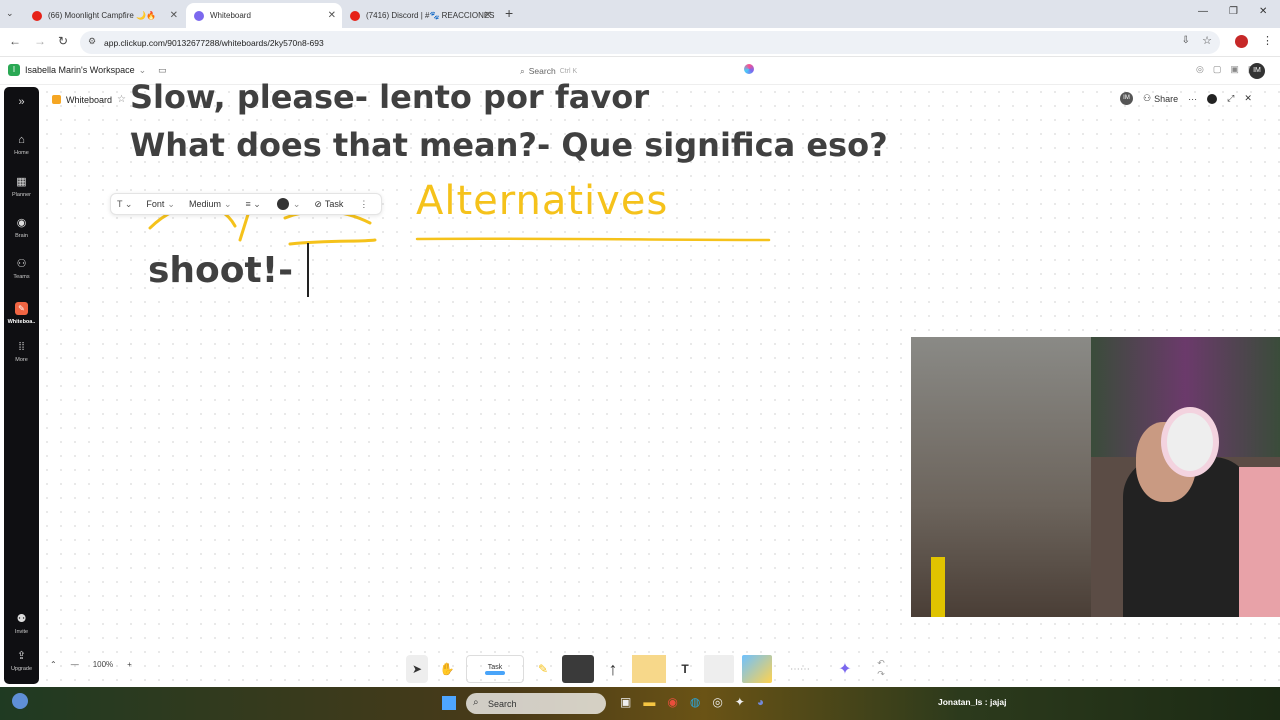 The height and width of the screenshot is (720, 1280). What do you see at coordinates (1263, 11) in the screenshot?
I see `window-close-icon: ✕` at bounding box center [1263, 11].